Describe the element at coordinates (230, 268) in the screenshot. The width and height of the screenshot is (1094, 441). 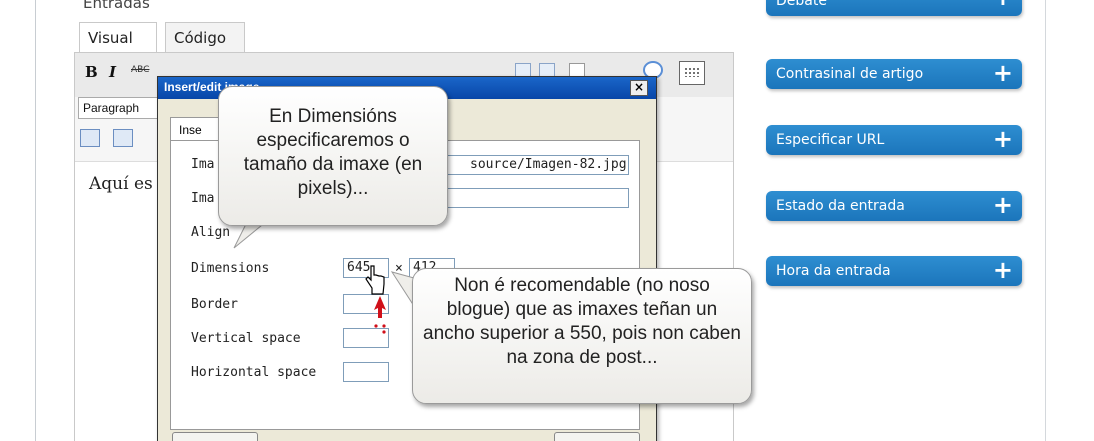
I see `dimensions-label: Dimensions` at that location.